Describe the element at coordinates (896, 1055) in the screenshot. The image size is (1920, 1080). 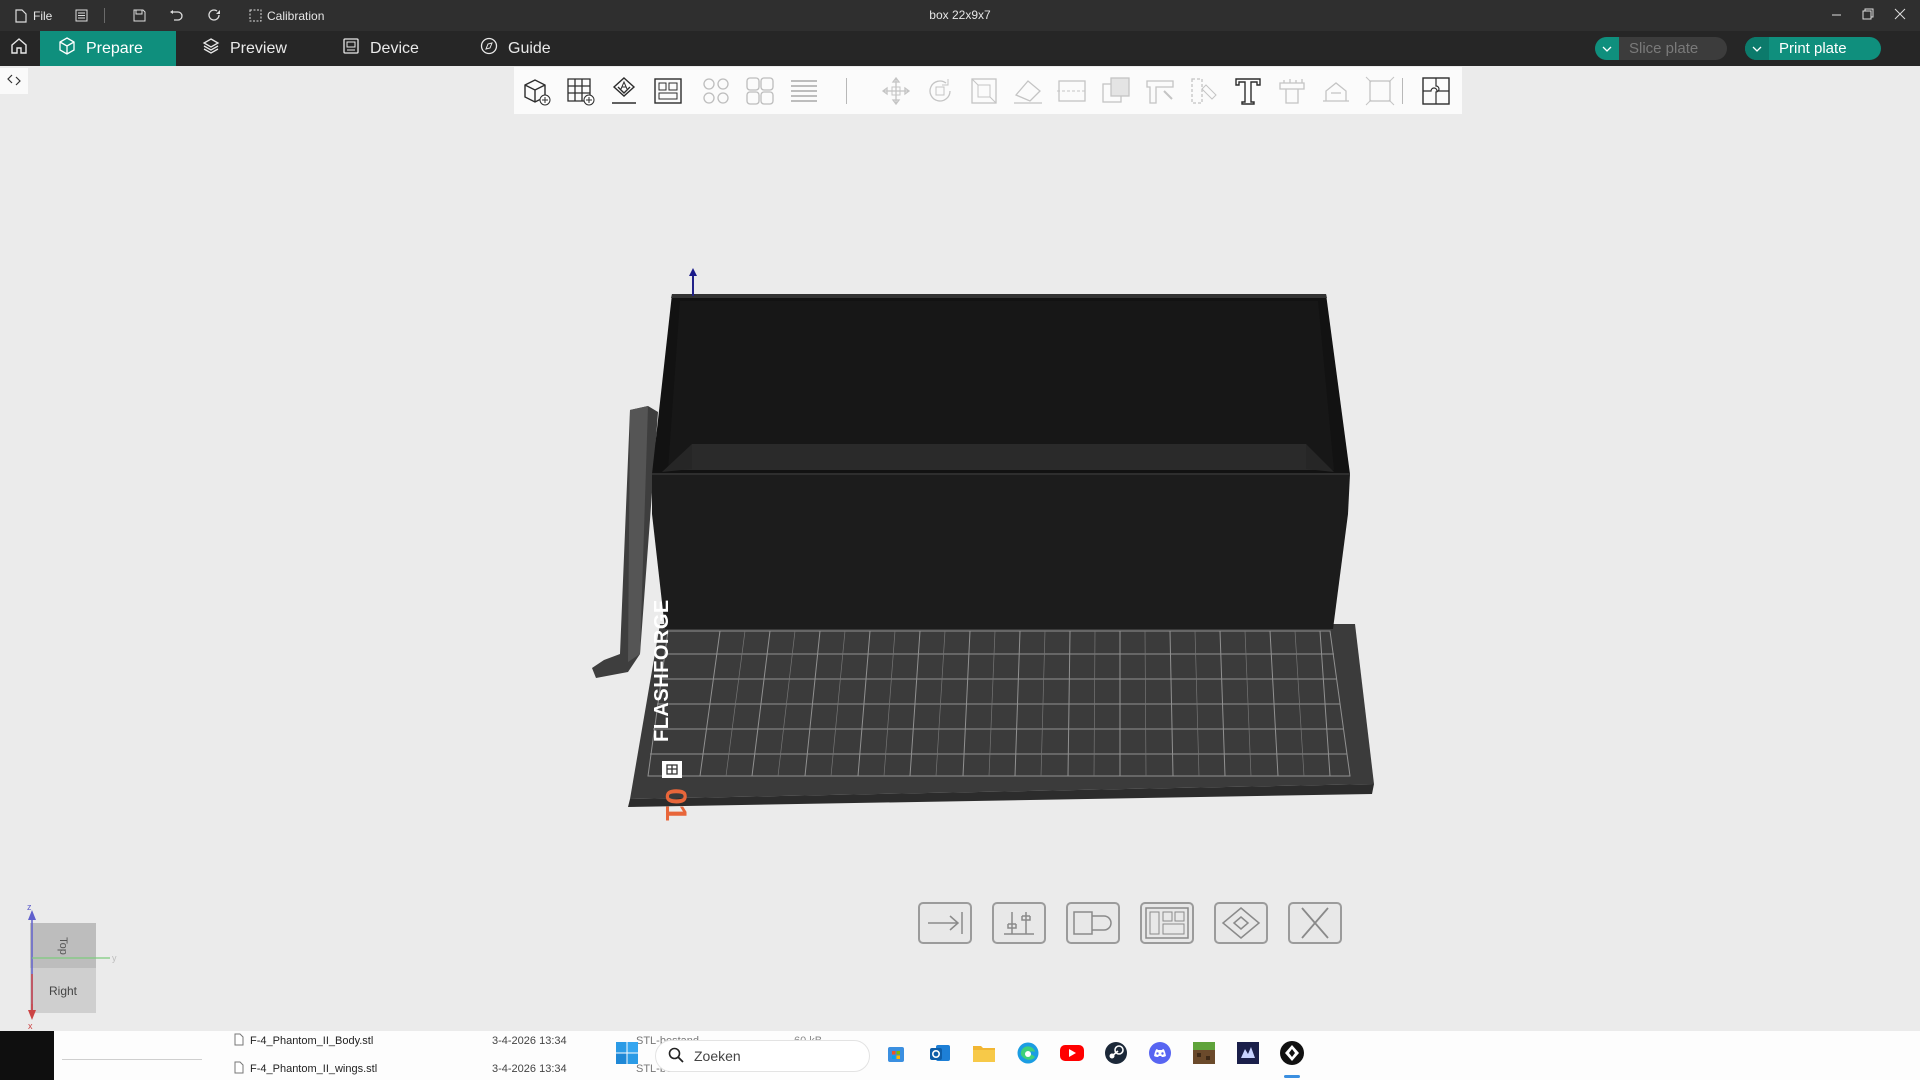
I see `taskbar-app-store` at that location.